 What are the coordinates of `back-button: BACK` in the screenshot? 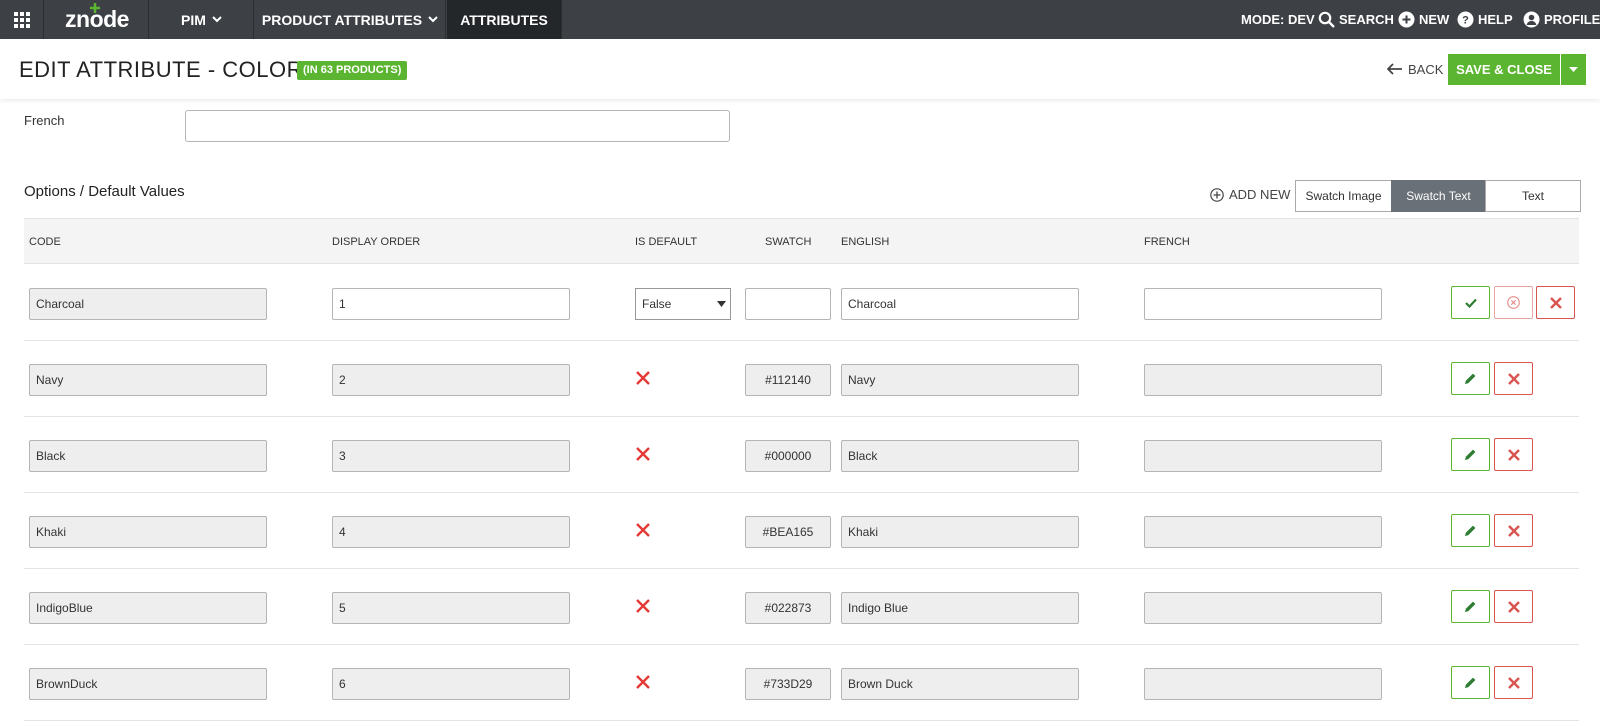 It's located at (1415, 69).